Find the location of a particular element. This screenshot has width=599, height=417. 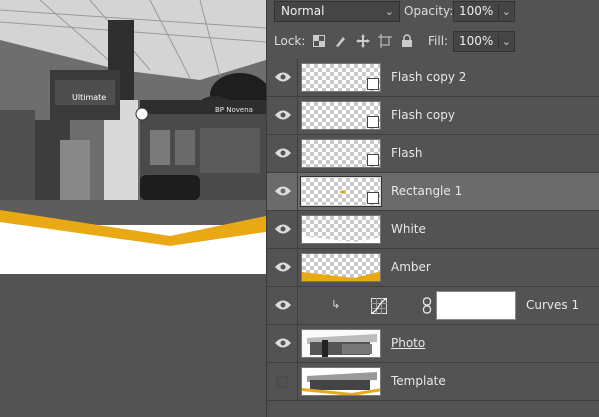

layer-name: Curves 1 is located at coordinates (552, 305).